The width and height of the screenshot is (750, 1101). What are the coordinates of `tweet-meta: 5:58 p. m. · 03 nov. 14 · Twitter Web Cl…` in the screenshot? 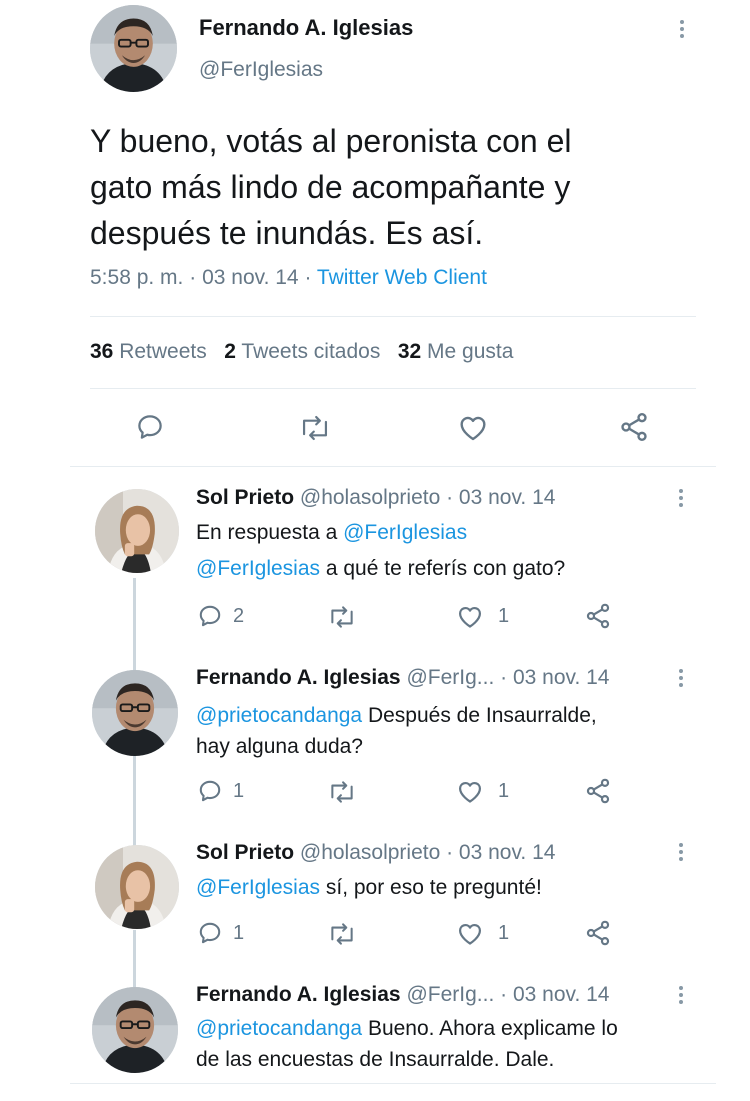 It's located at (288, 278).